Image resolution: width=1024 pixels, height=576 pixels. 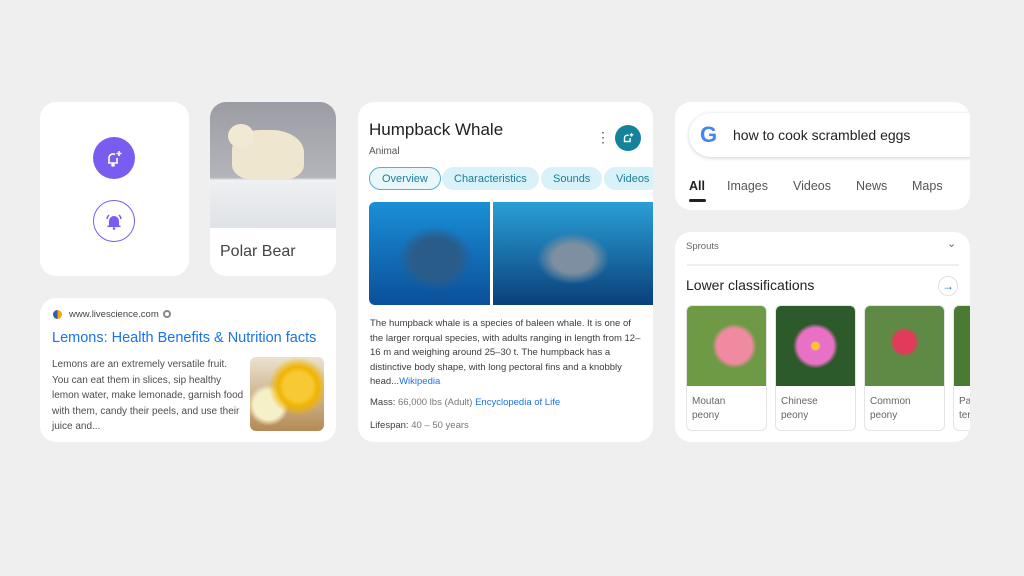 I want to click on follow-button, so click(x=628, y=138).